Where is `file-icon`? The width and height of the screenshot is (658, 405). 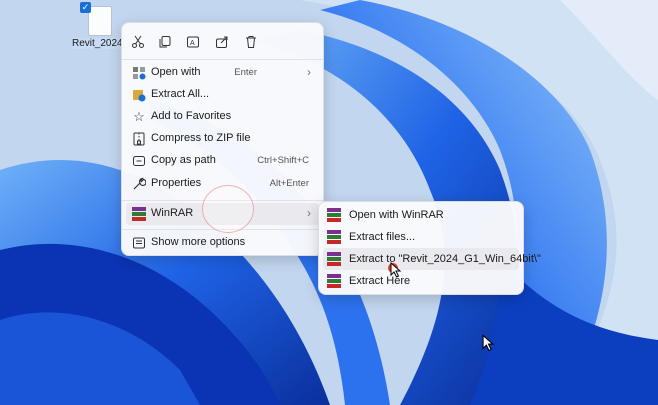
file-icon is located at coordinates (100, 21).